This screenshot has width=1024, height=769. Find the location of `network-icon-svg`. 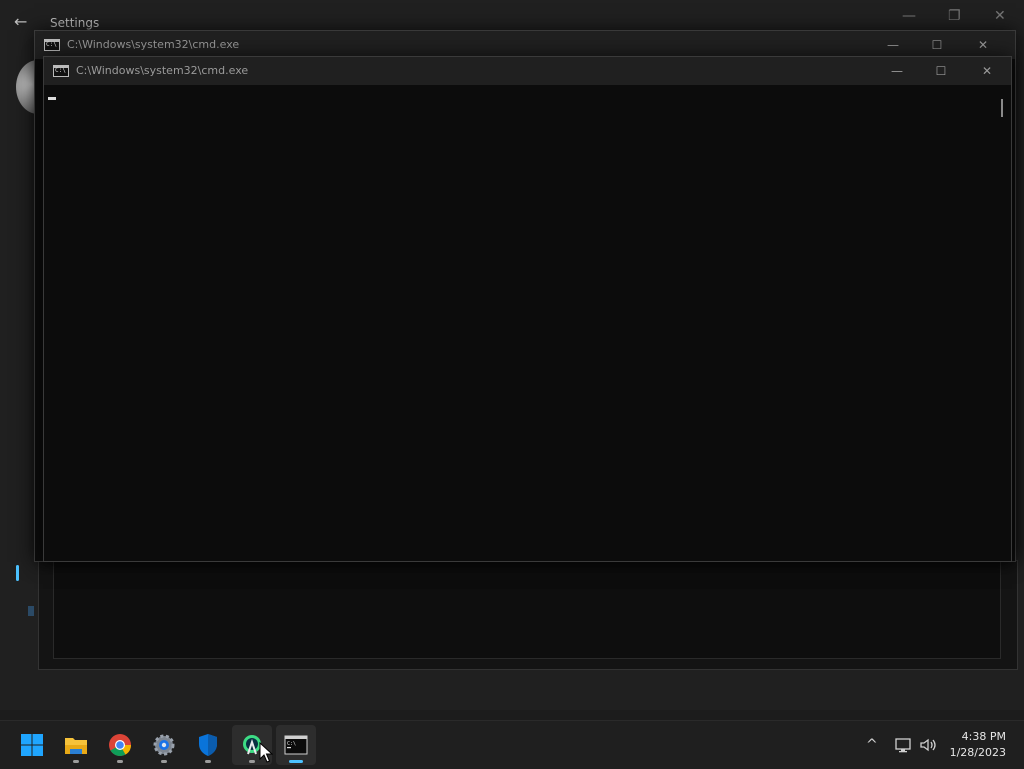

network-icon-svg is located at coordinates (903, 744).